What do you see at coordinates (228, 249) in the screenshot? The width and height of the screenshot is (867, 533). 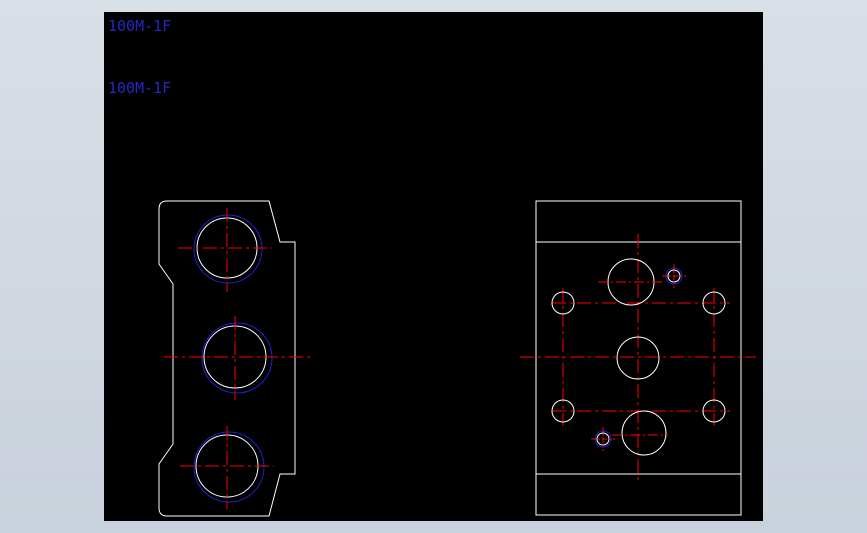 I see `left-top-hole-hidden` at bounding box center [228, 249].